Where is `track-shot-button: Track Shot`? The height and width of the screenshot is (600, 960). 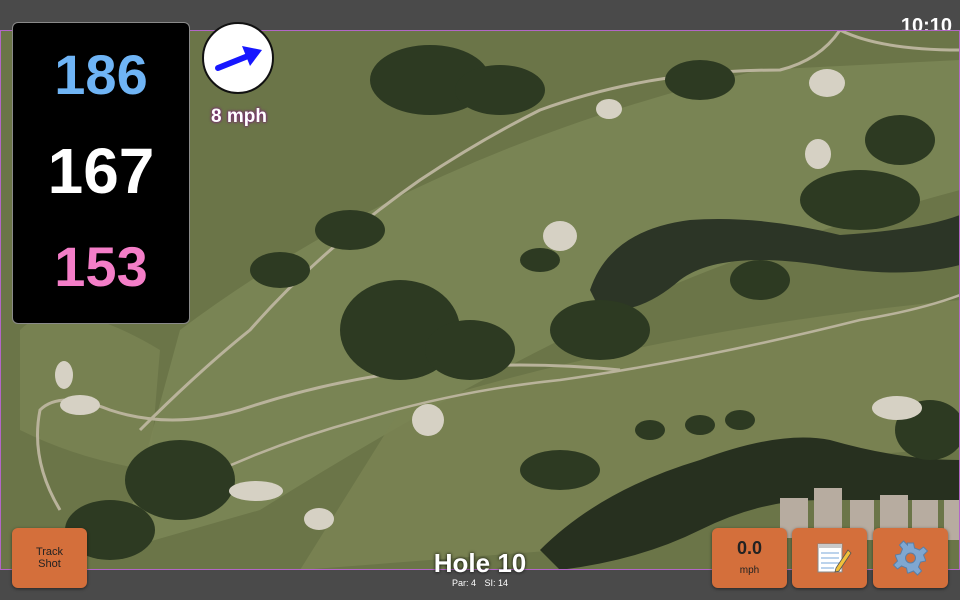 track-shot-button: Track Shot is located at coordinates (49, 558).